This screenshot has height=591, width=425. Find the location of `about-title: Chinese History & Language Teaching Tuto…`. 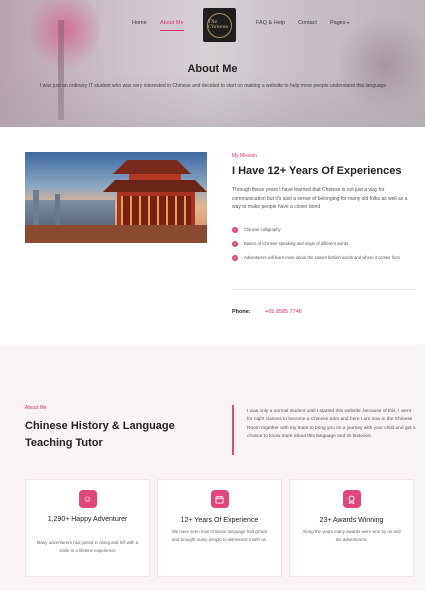

about-title: Chinese History & Language Teaching Tuto… is located at coordinates (100, 434).